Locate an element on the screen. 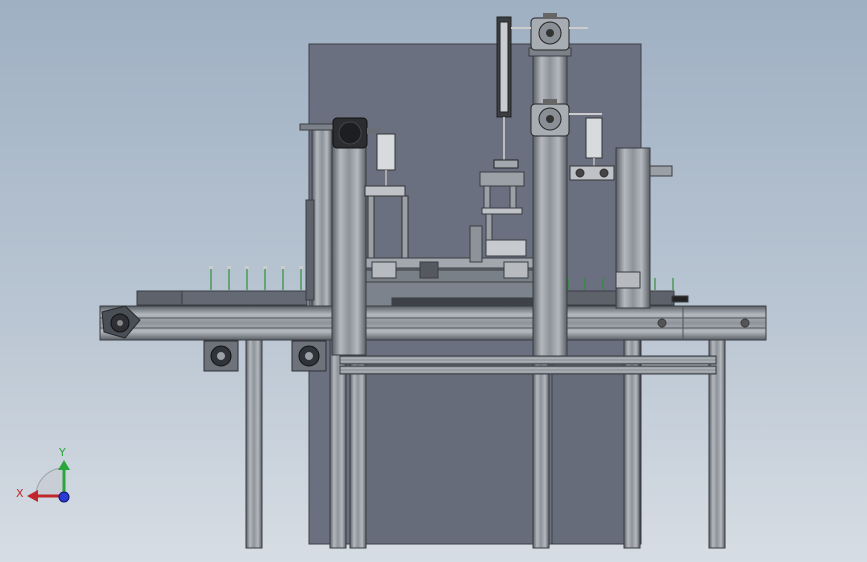 The height and width of the screenshot is (562, 867). axis-y-label: Y is located at coordinates (62, 452).